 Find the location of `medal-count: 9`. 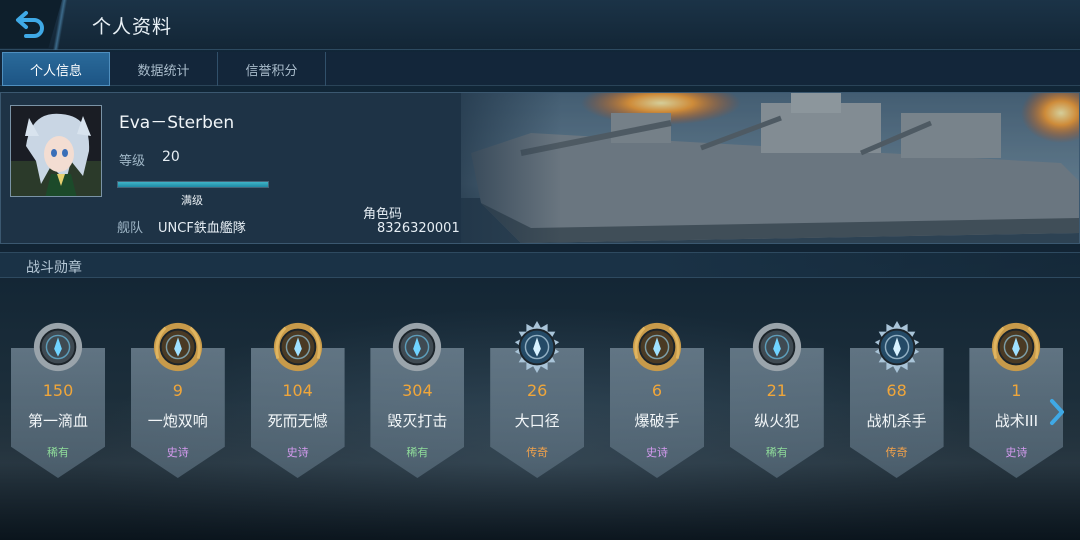

medal-count: 9 is located at coordinates (177, 390).